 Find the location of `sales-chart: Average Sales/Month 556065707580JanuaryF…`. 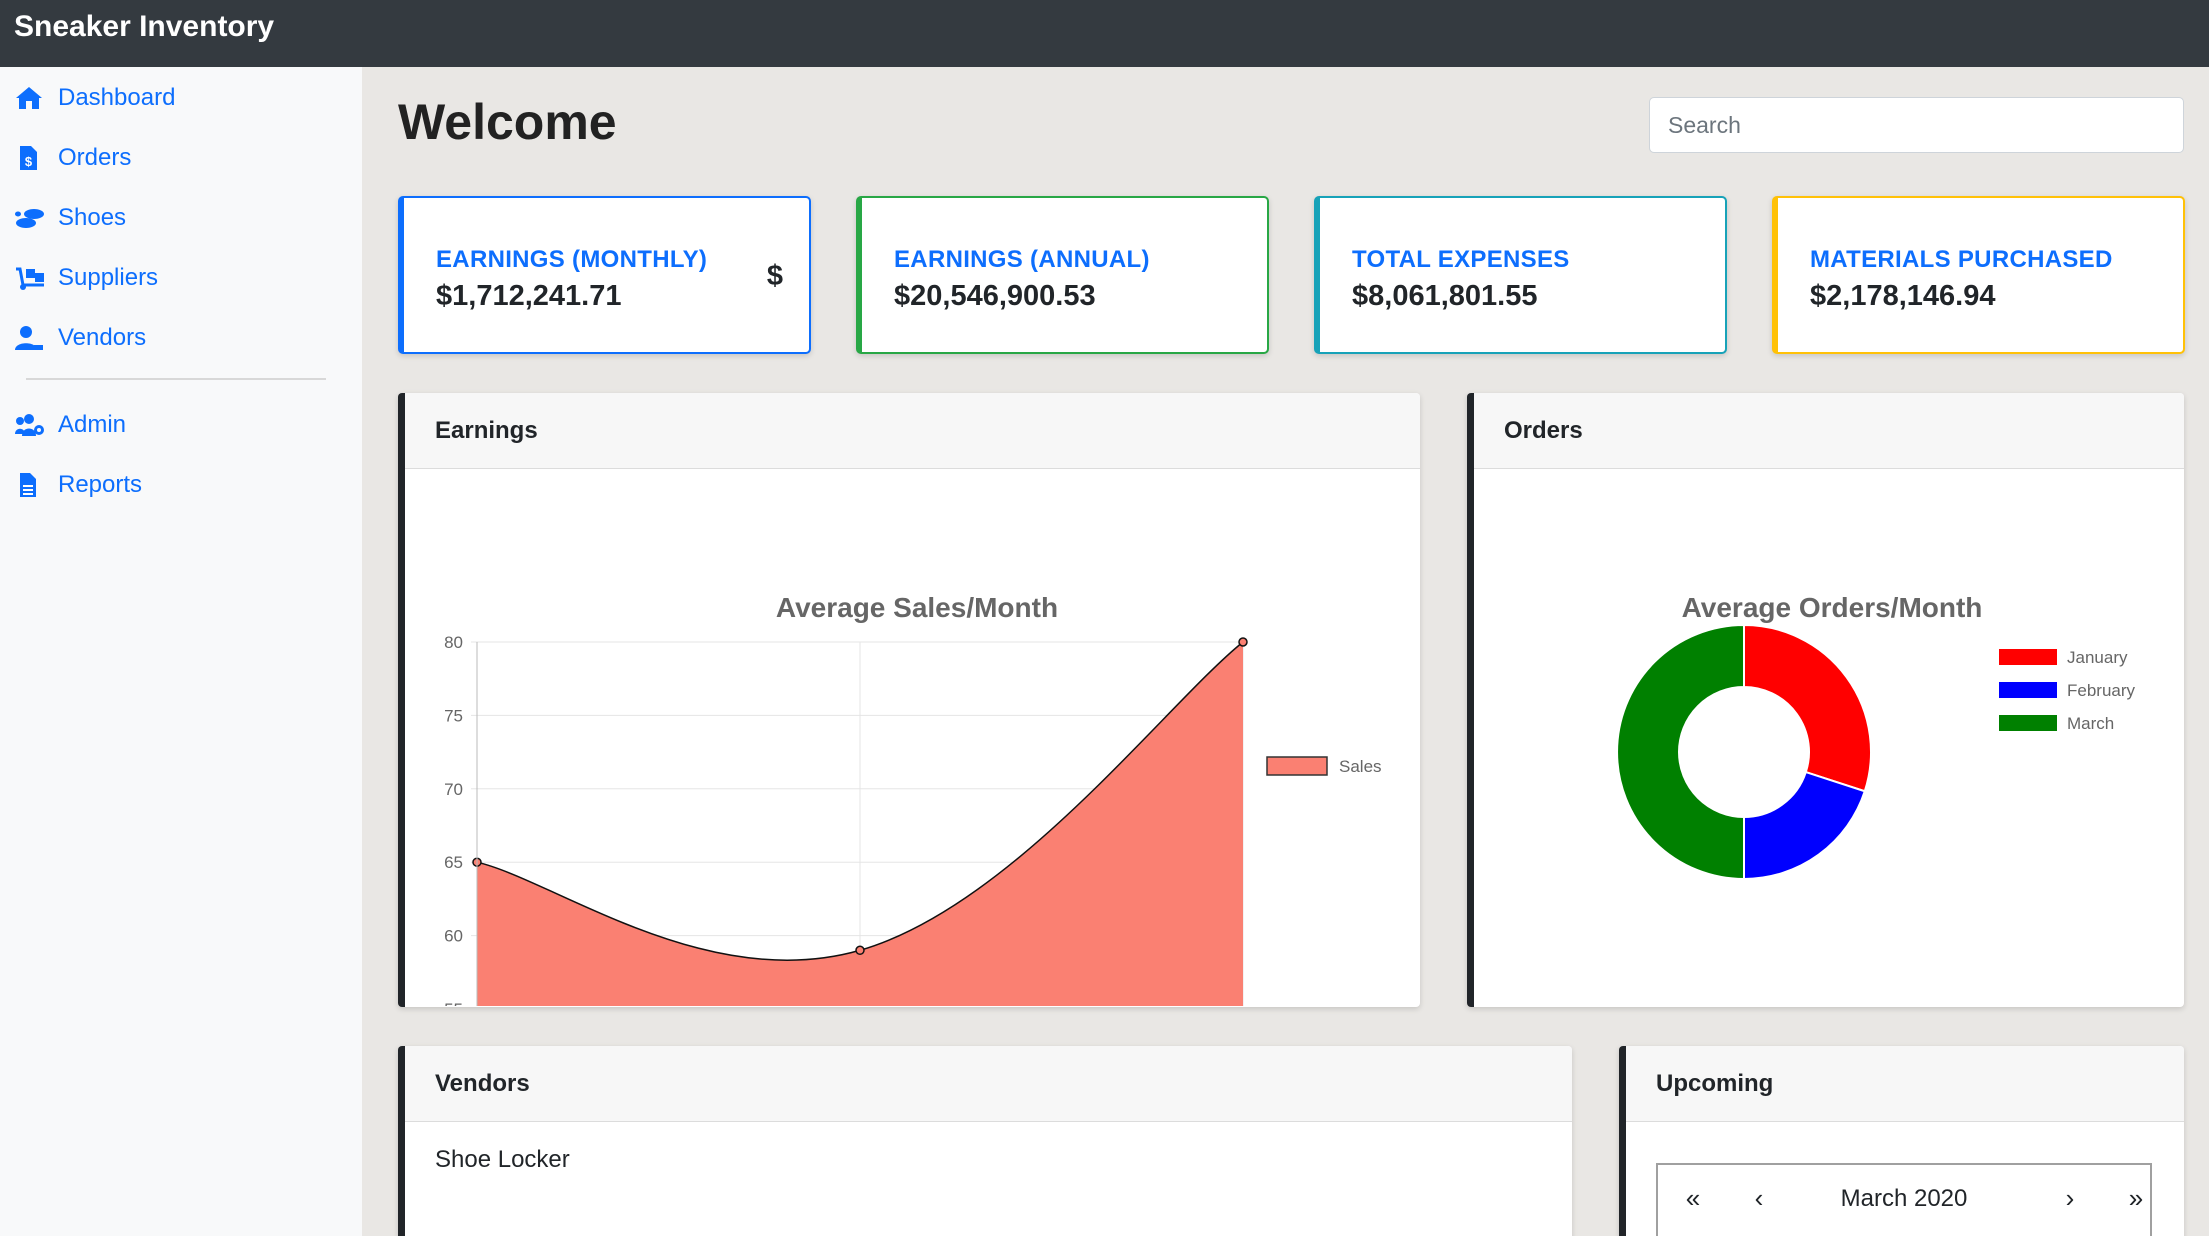

sales-chart: Average Sales/Month 556065707580JanuaryF… is located at coordinates (913, 799).